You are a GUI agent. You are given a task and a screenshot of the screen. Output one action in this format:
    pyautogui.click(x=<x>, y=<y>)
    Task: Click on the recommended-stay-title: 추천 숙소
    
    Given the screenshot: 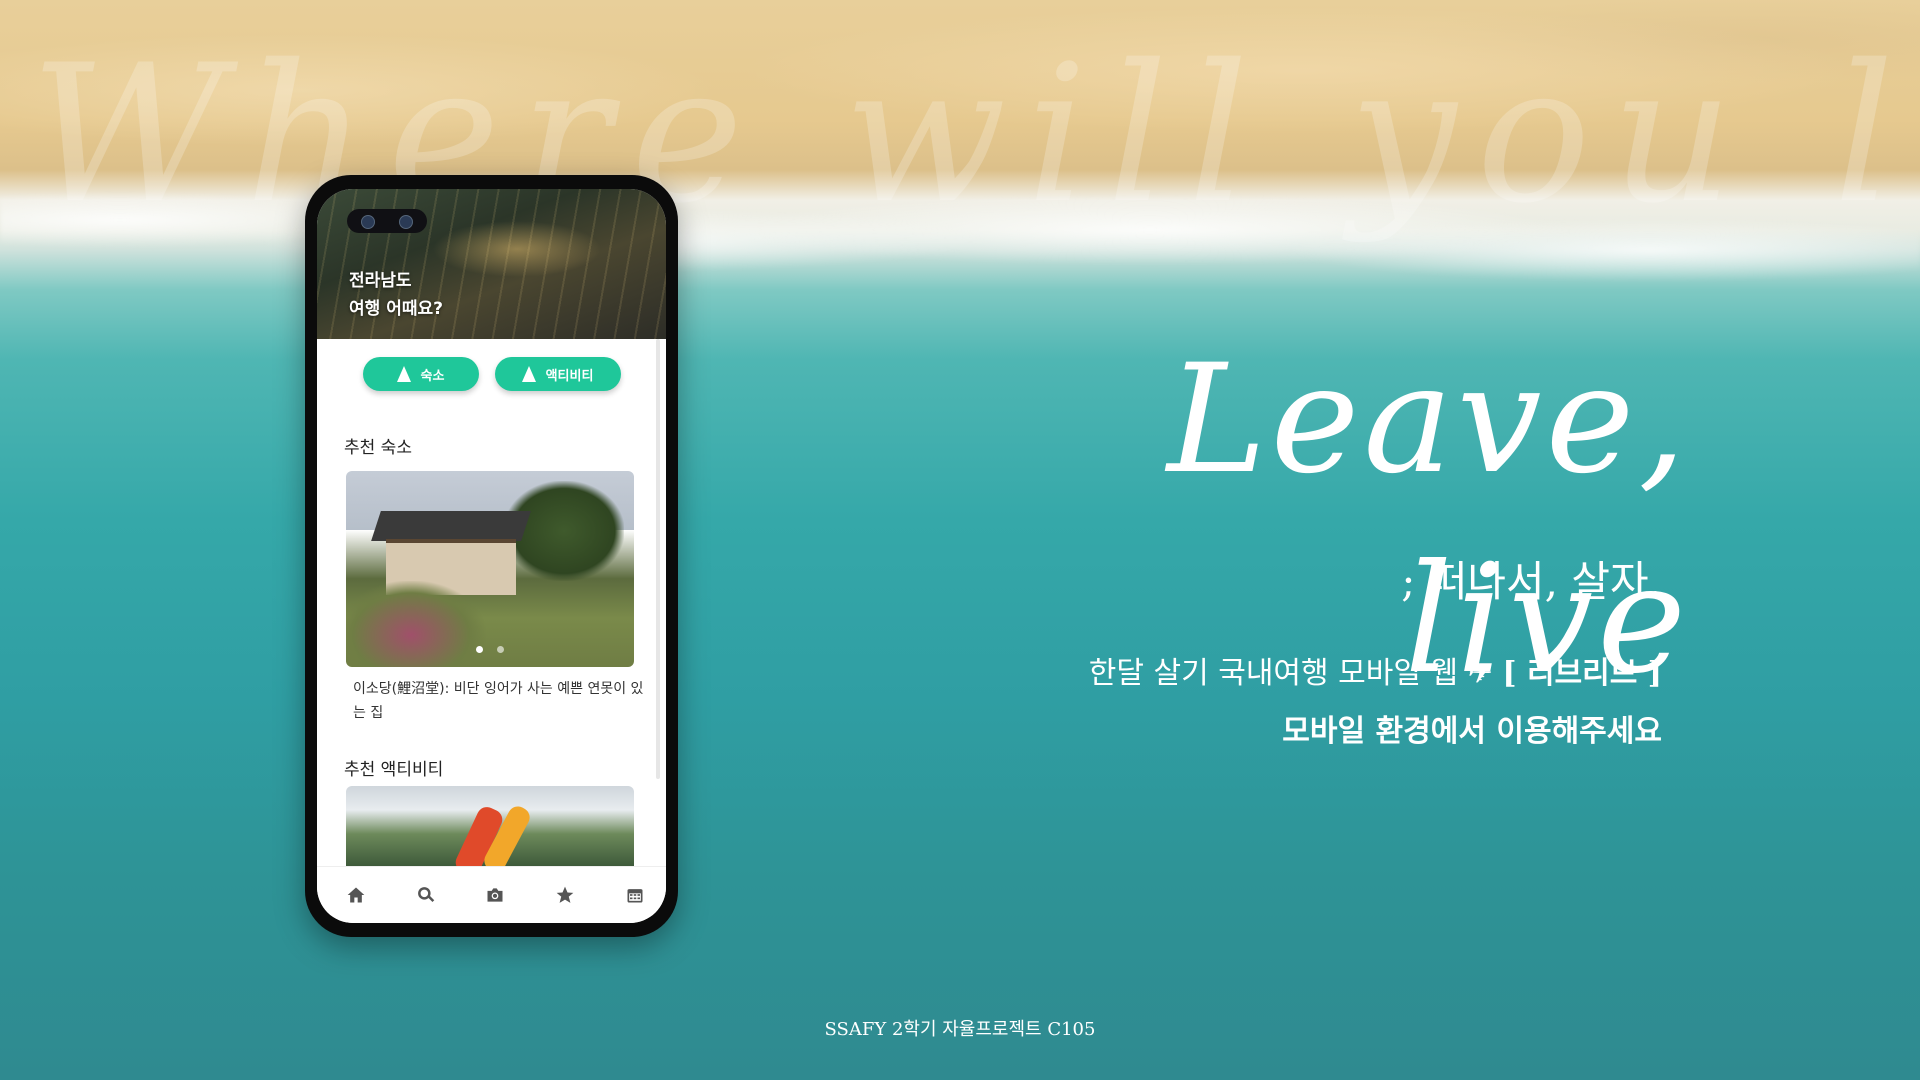 What is the action you would take?
    pyautogui.click(x=378, y=448)
    